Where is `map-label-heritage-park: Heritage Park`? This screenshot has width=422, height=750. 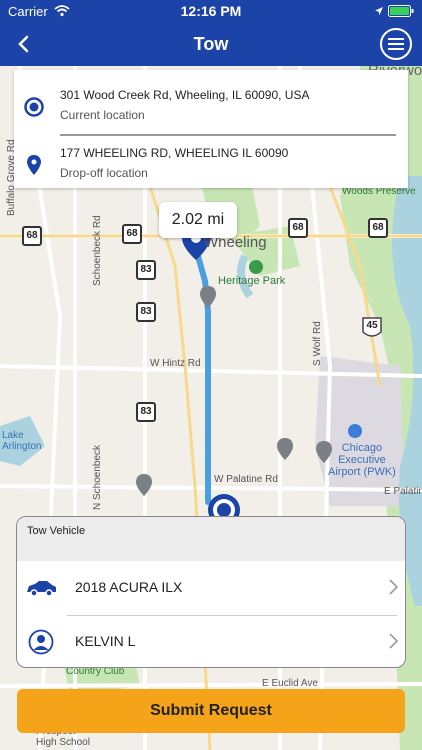
map-label-heritage-park: Heritage Park is located at coordinates (252, 281).